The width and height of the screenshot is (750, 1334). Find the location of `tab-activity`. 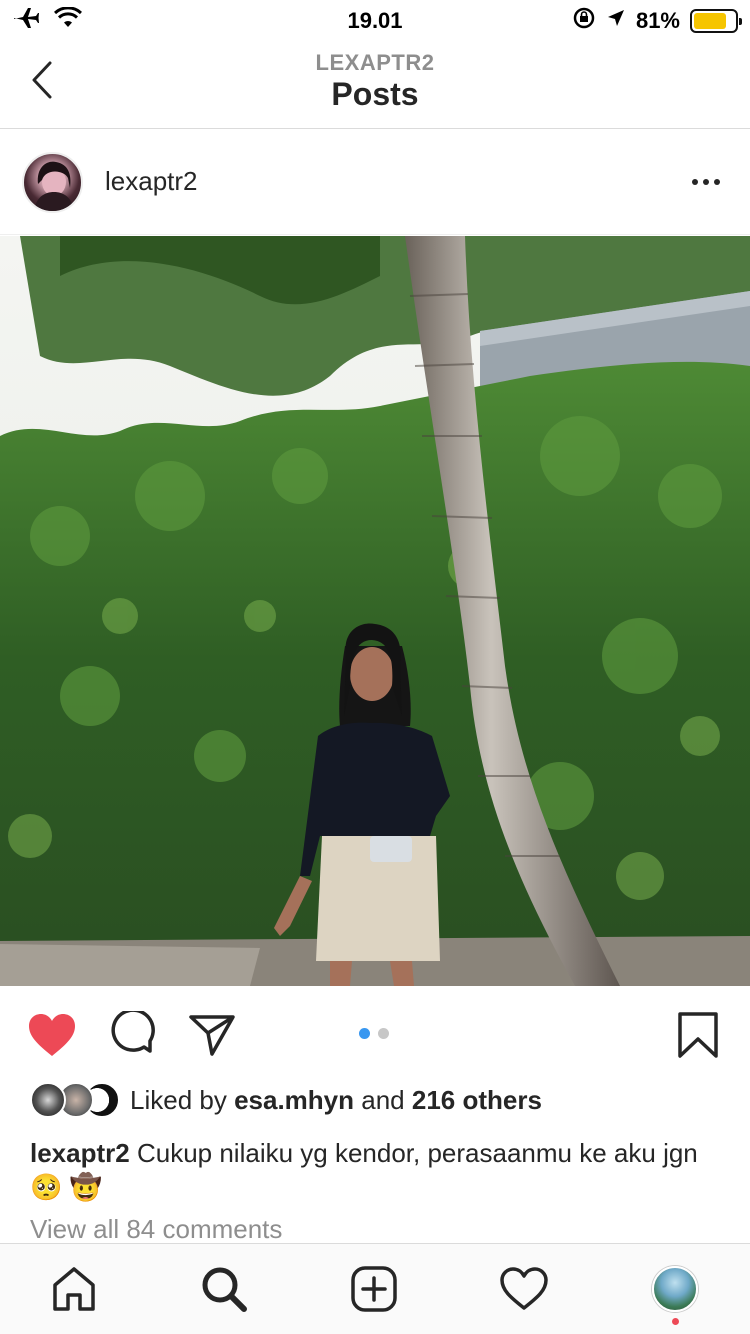

tab-activity is located at coordinates (524, 1289).